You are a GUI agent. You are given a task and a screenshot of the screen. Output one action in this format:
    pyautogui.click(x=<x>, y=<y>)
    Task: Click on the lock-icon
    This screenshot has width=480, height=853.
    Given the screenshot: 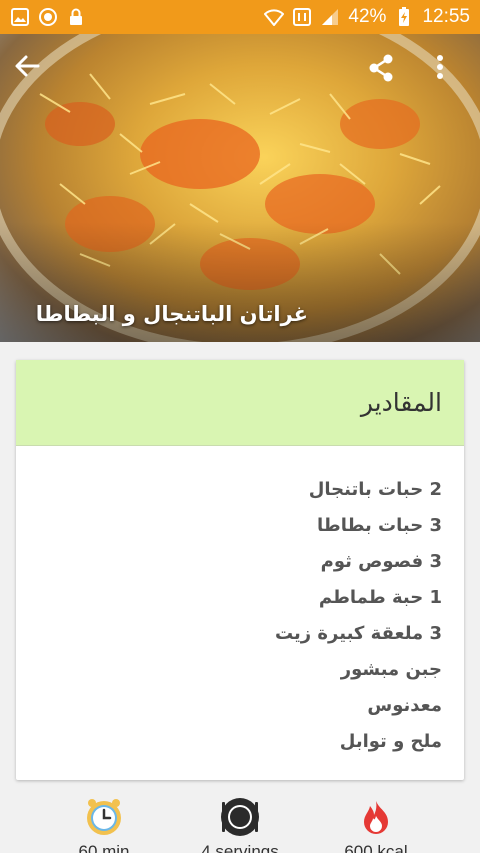 What is the action you would take?
    pyautogui.click(x=76, y=17)
    